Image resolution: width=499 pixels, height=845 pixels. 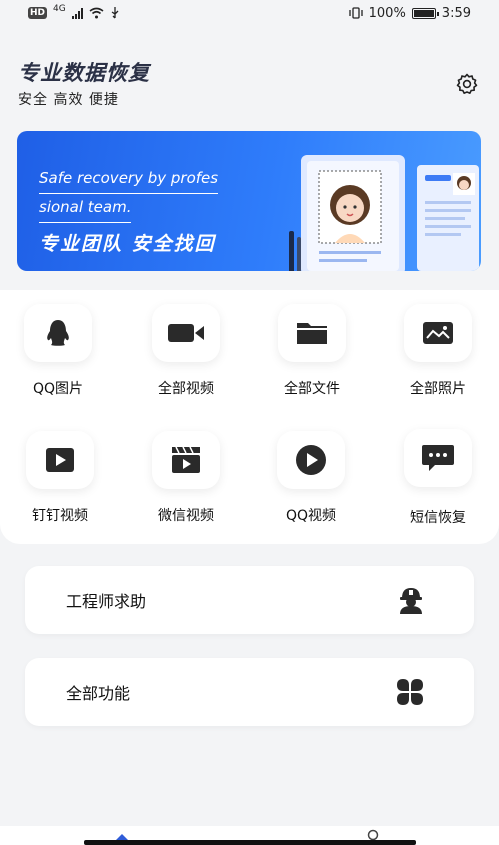 What do you see at coordinates (456, 13) in the screenshot?
I see `clock: 3:59` at bounding box center [456, 13].